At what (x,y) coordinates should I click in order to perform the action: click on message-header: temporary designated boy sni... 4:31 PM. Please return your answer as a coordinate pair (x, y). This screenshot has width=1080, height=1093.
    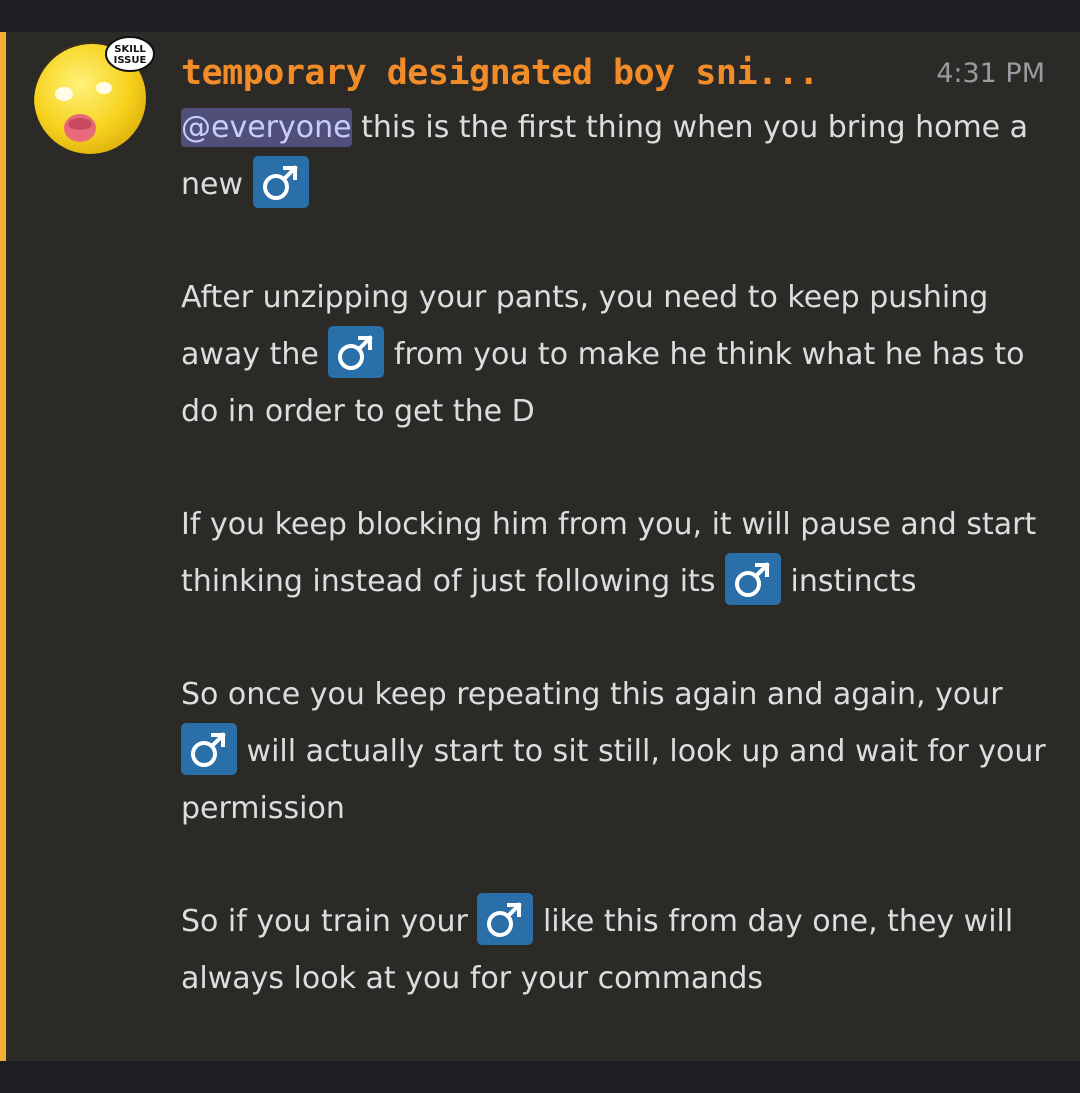
    Looking at the image, I should click on (616, 75).